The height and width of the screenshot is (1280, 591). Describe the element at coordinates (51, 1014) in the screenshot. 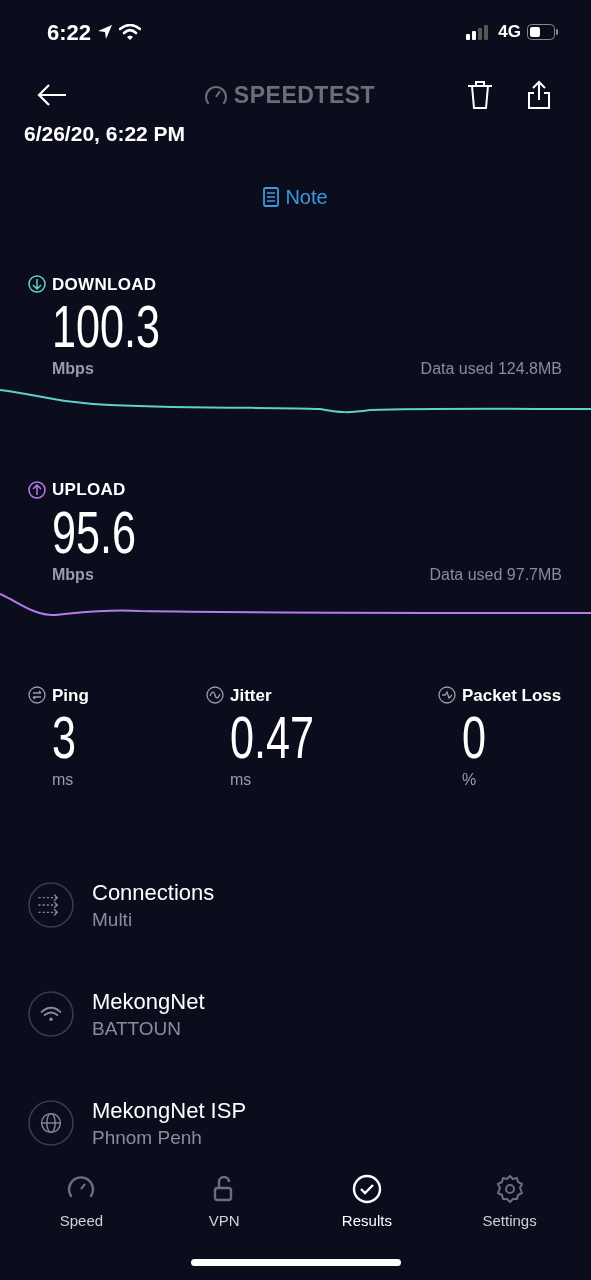

I see `network-icon` at that location.